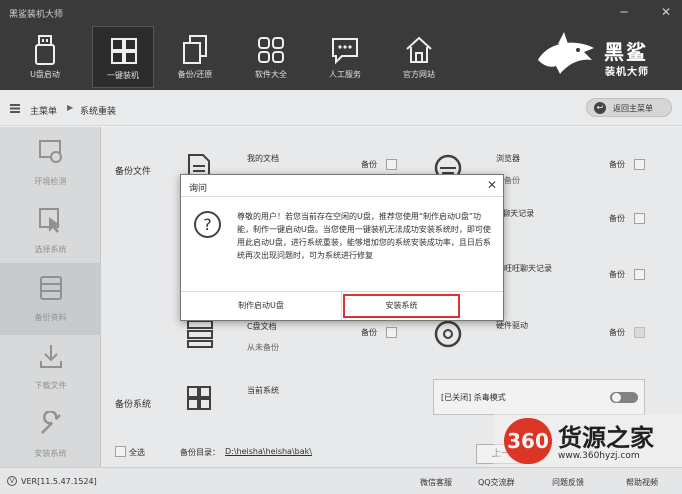  I want to click on version-text: VER[11.5.47.1524], so click(59, 481).